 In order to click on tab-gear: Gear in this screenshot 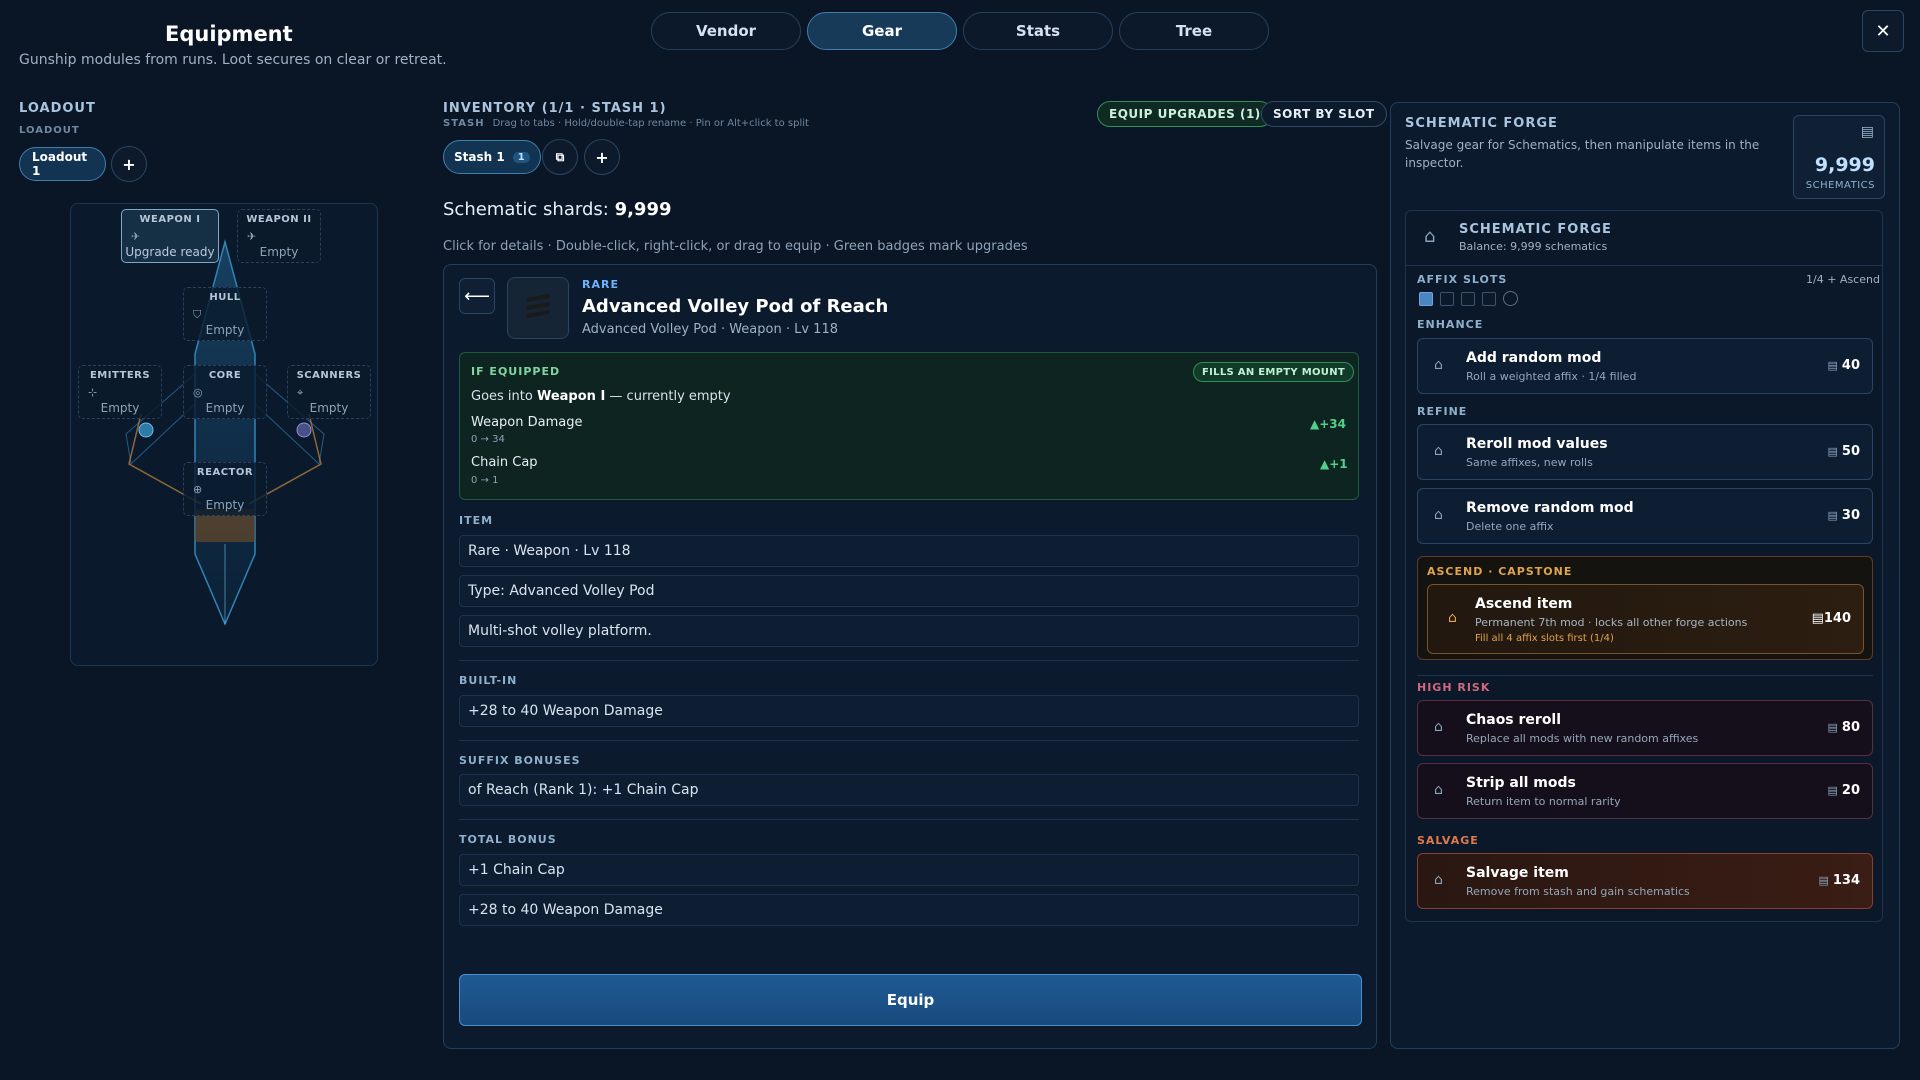, I will do `click(882, 31)`.